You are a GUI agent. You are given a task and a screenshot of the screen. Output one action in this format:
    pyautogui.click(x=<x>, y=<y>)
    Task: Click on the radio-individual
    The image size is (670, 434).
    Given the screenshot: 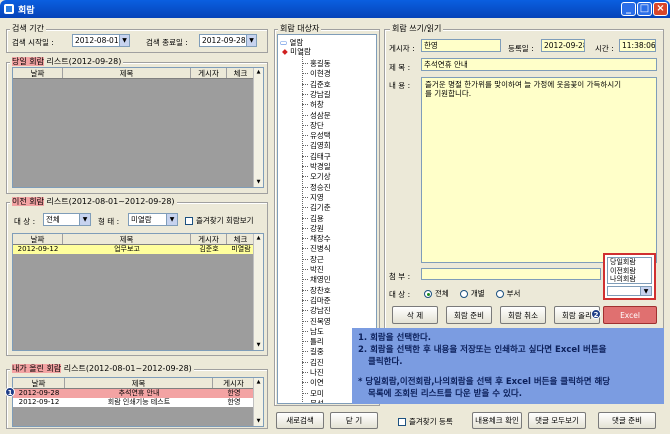 What is the action you would take?
    pyautogui.click(x=463, y=293)
    